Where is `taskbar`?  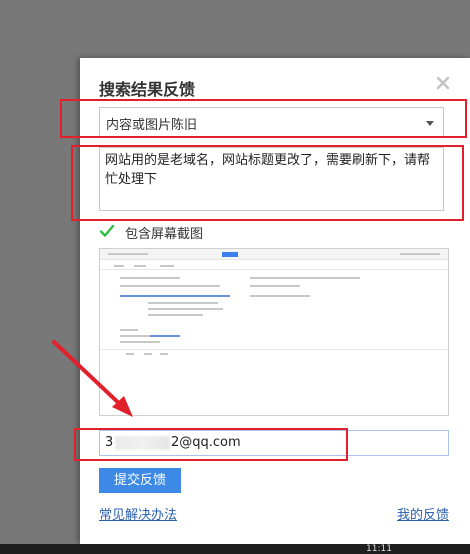 taskbar is located at coordinates (235, 549).